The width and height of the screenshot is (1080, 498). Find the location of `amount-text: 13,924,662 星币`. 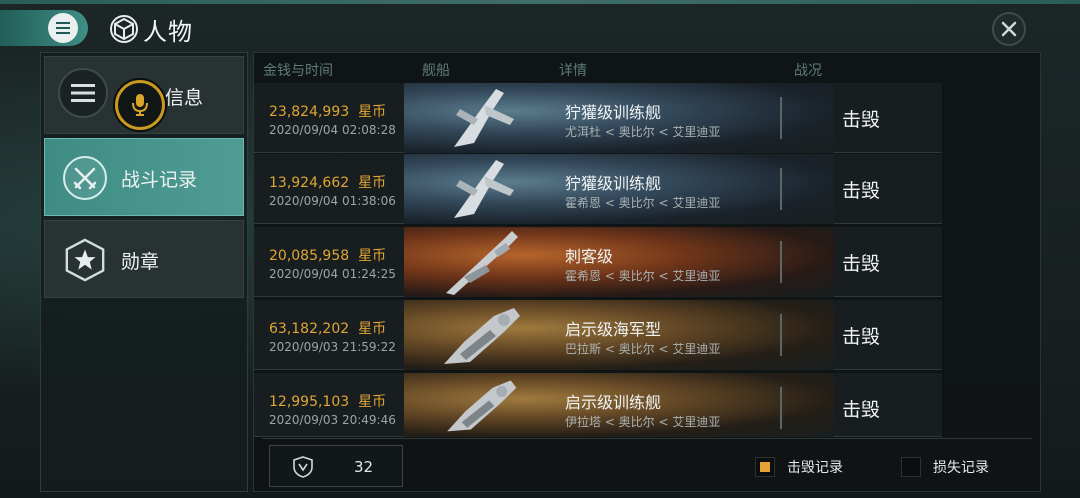

amount-text: 13,924,662 星币 is located at coordinates (328, 183).